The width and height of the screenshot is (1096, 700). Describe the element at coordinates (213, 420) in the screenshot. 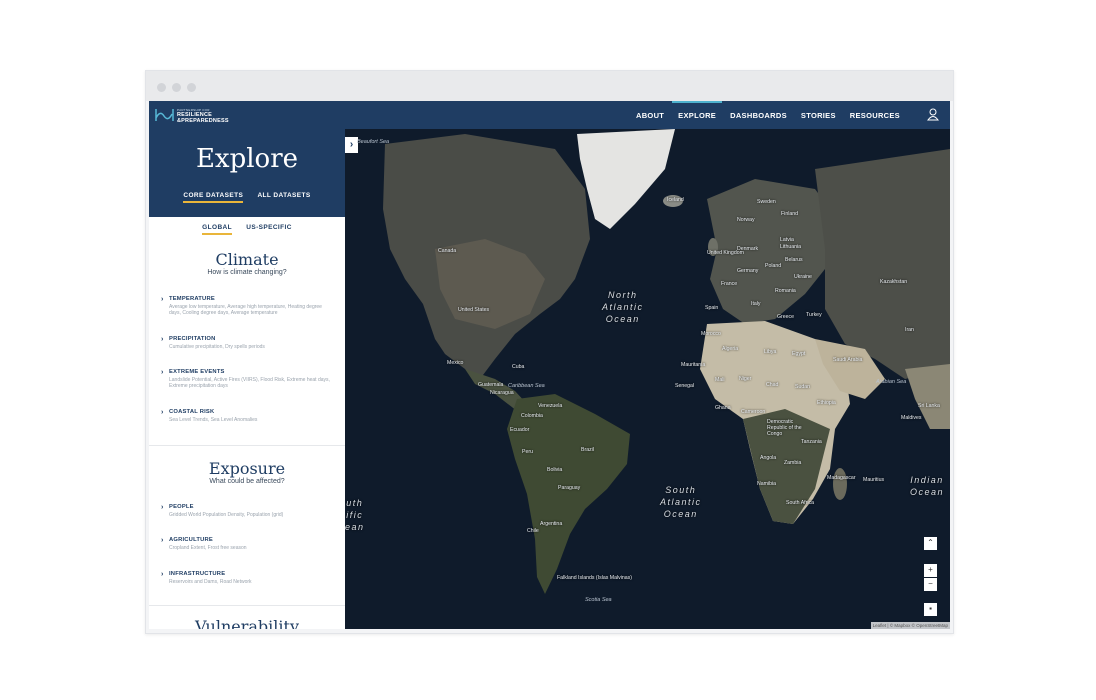

I see `item-desc: Sea Level Trends, Sea Level Anomalies` at that location.